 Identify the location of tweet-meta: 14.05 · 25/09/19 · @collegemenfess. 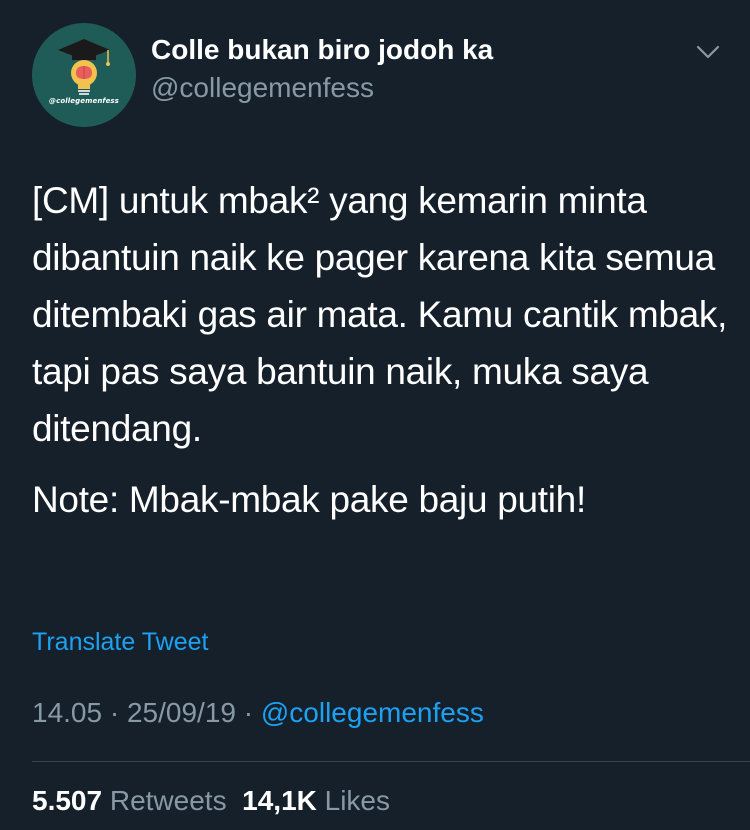
(258, 713).